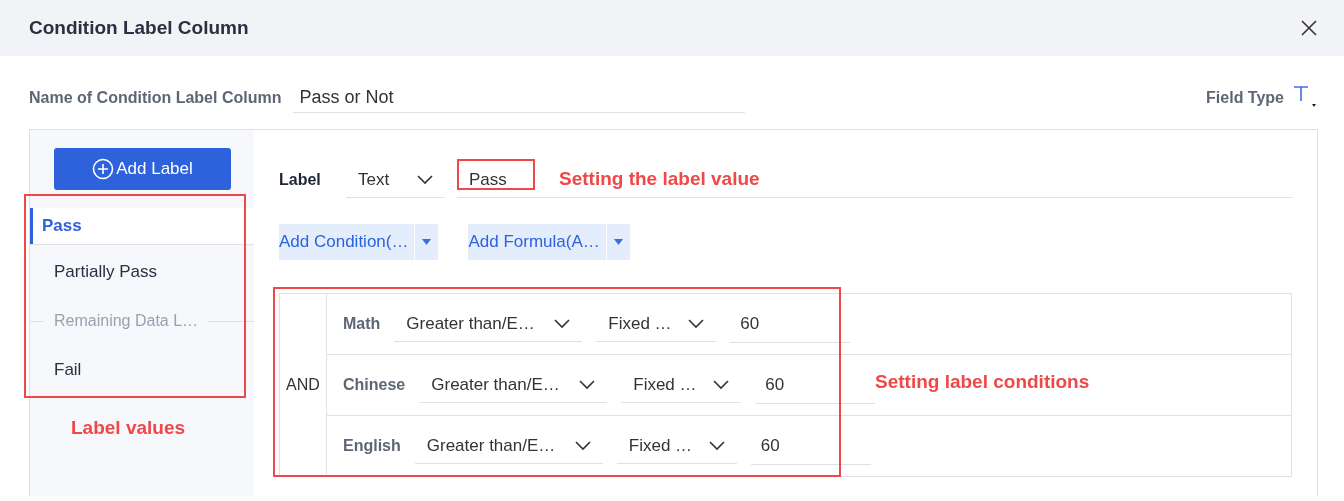 The image size is (1344, 501). I want to click on list-item: Fail, so click(142, 370).